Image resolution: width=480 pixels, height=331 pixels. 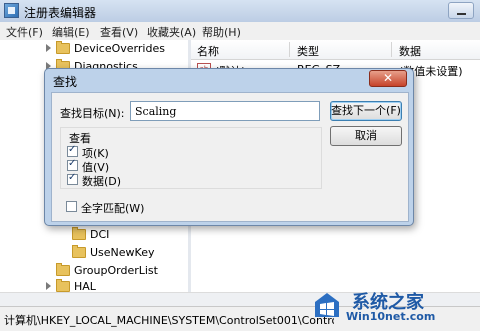 What do you see at coordinates (11, 10) in the screenshot?
I see `regedit-icon` at bounding box center [11, 10].